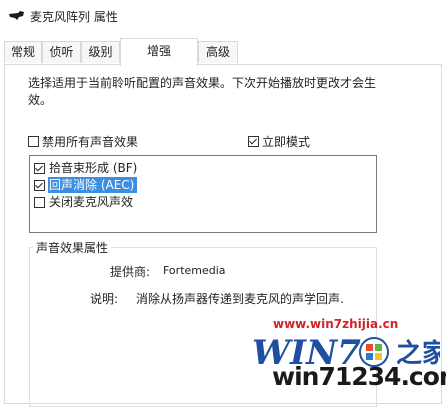  I want to click on provider-value: Fortemedia, so click(194, 270).